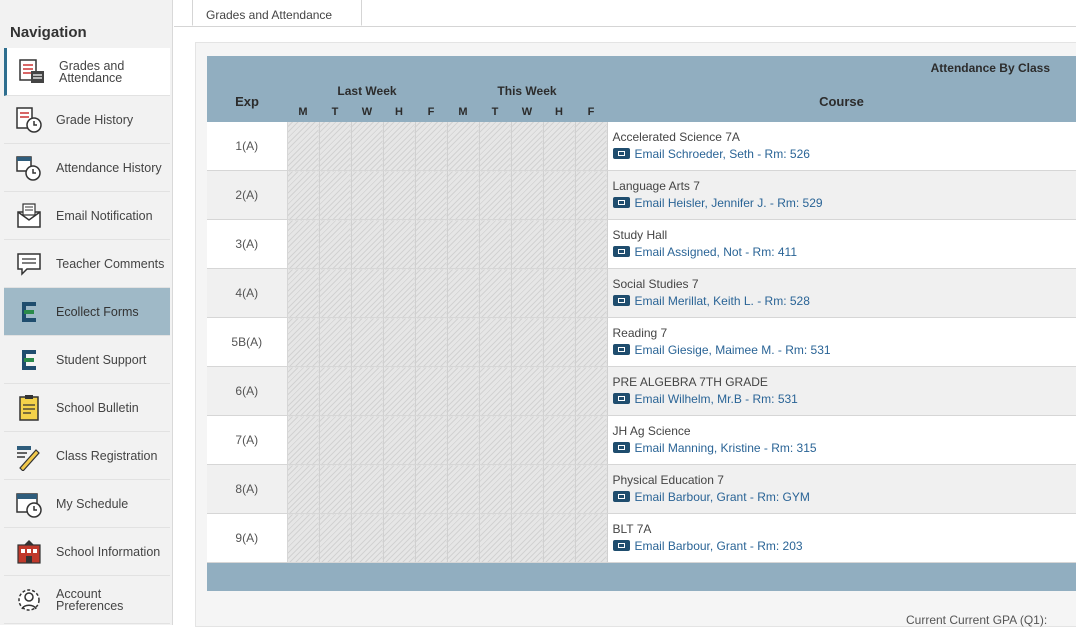 The height and width of the screenshot is (627, 1076). Describe the element at coordinates (247, 440) in the screenshot. I see `exp-cell: 7(A)` at that location.